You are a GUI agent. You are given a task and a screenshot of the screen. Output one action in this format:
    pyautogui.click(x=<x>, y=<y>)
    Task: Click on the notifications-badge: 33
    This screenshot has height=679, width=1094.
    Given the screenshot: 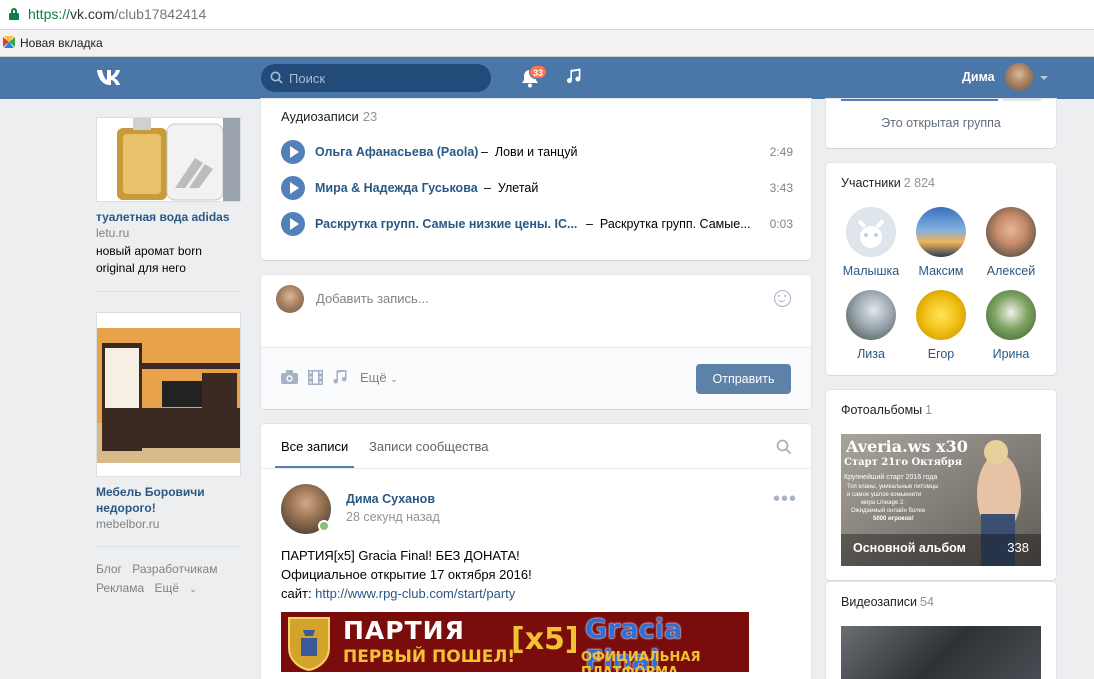 What is the action you would take?
    pyautogui.click(x=538, y=72)
    